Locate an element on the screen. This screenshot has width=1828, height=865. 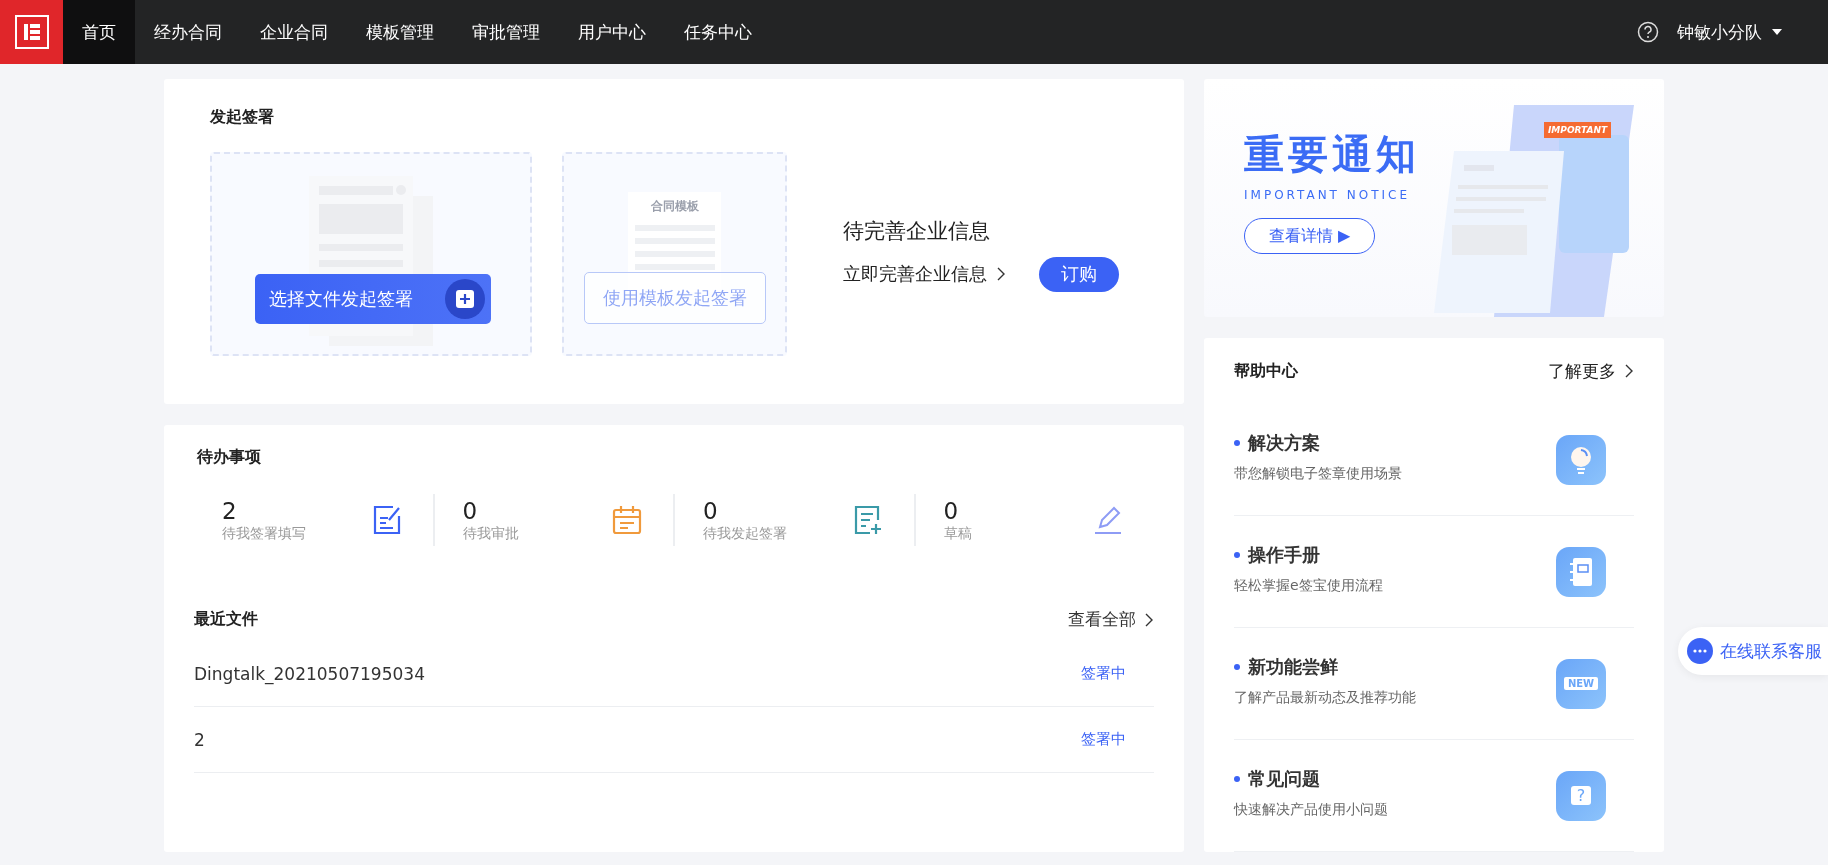
caret-icon is located at coordinates (1777, 32).